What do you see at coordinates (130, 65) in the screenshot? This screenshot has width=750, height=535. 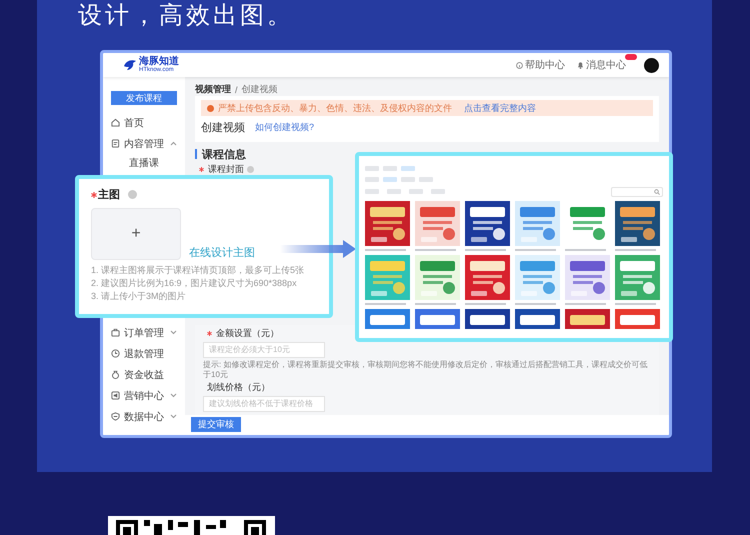 I see `dolphin-logo-icon` at bounding box center [130, 65].